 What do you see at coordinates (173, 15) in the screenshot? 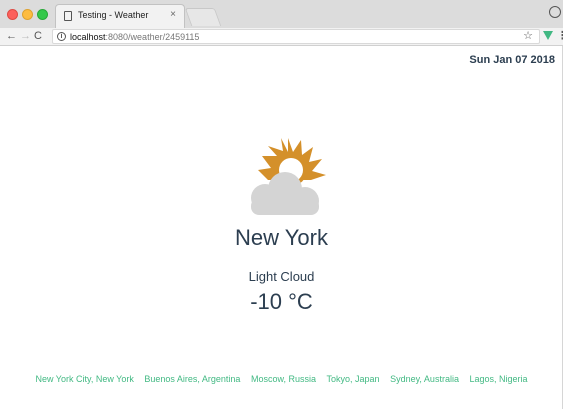
I see `tab-close-icon: ×` at bounding box center [173, 15].